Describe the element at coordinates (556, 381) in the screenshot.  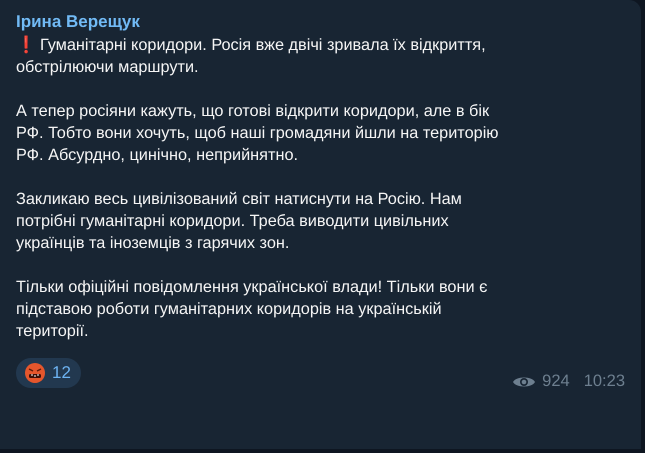
I see `view-count: 924` at that location.